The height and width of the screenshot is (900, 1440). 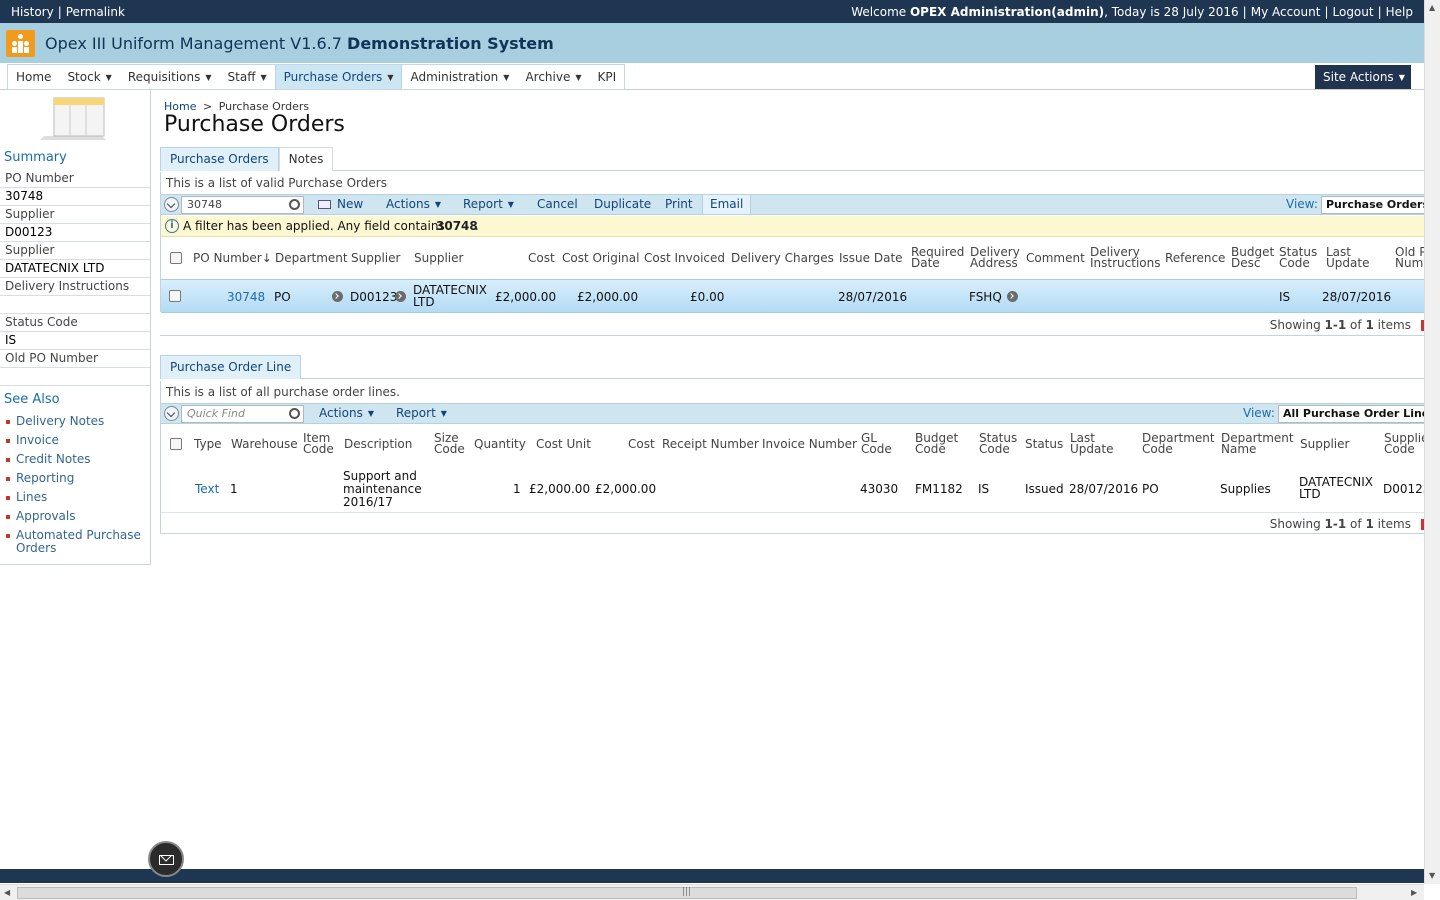 What do you see at coordinates (306, 159) in the screenshot?
I see `tab-notes: Notes` at bounding box center [306, 159].